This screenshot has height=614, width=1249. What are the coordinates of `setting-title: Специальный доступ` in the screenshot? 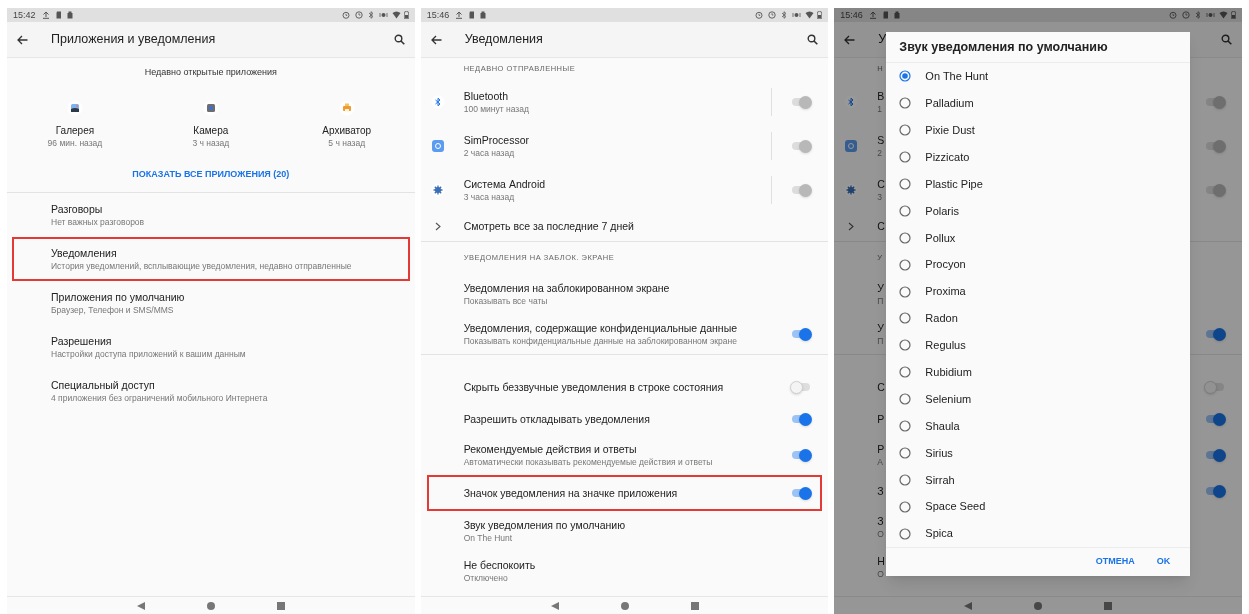 It's located at (103, 385).